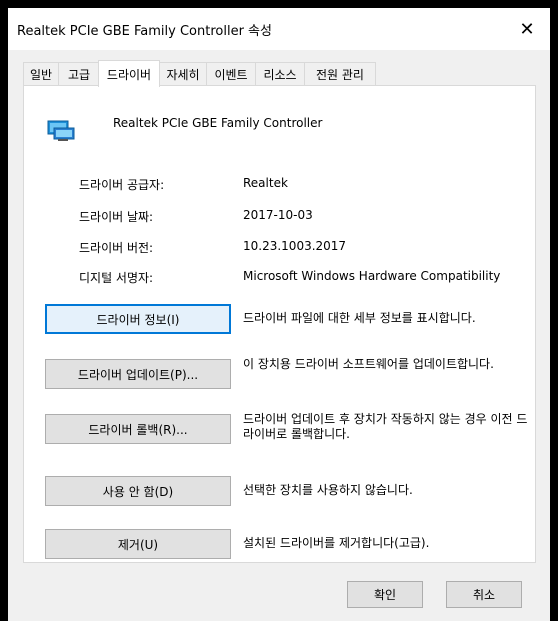  Describe the element at coordinates (122, 185) in the screenshot. I see `driver-provider-label: 드라이버 공급자:` at that location.